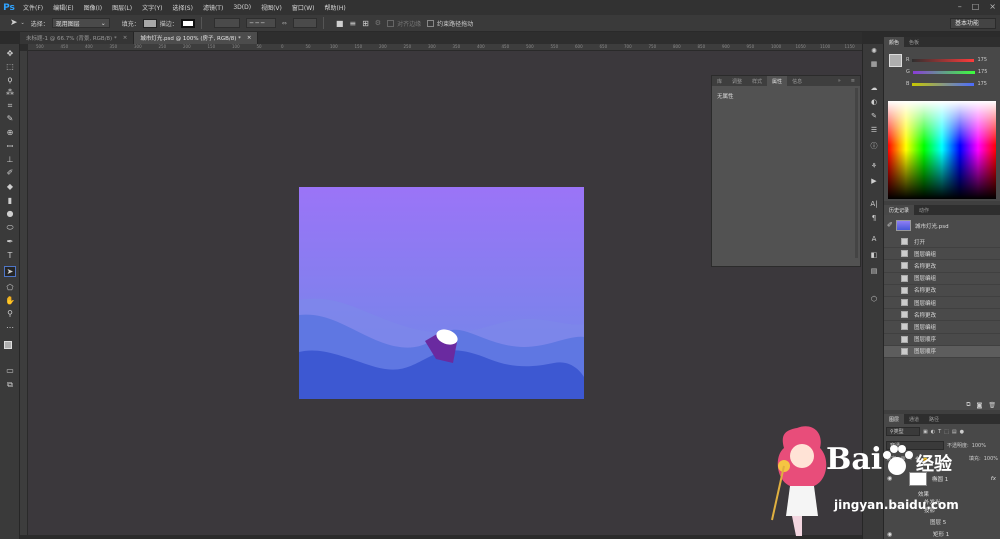 The image size is (1000, 539). Describe the element at coordinates (983, 72) in the screenshot. I see `green-value: 175` at that location.